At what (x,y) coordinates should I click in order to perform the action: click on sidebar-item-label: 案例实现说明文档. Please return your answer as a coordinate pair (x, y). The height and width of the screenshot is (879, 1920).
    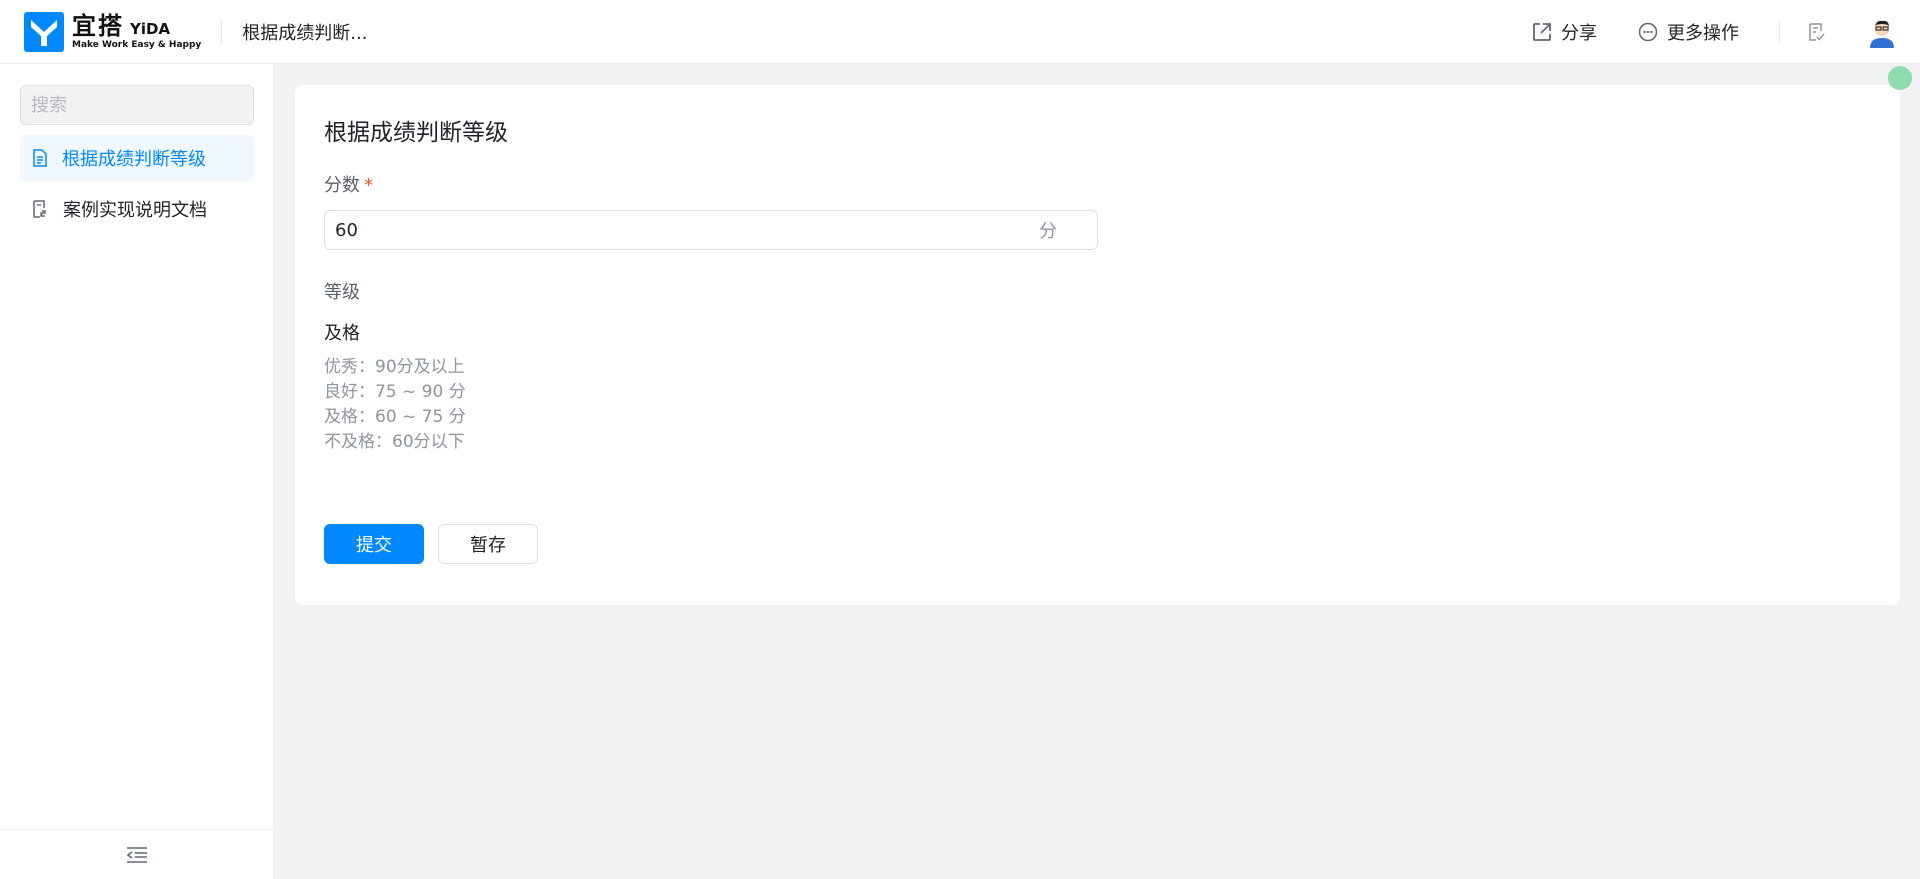
    Looking at the image, I should click on (135, 210).